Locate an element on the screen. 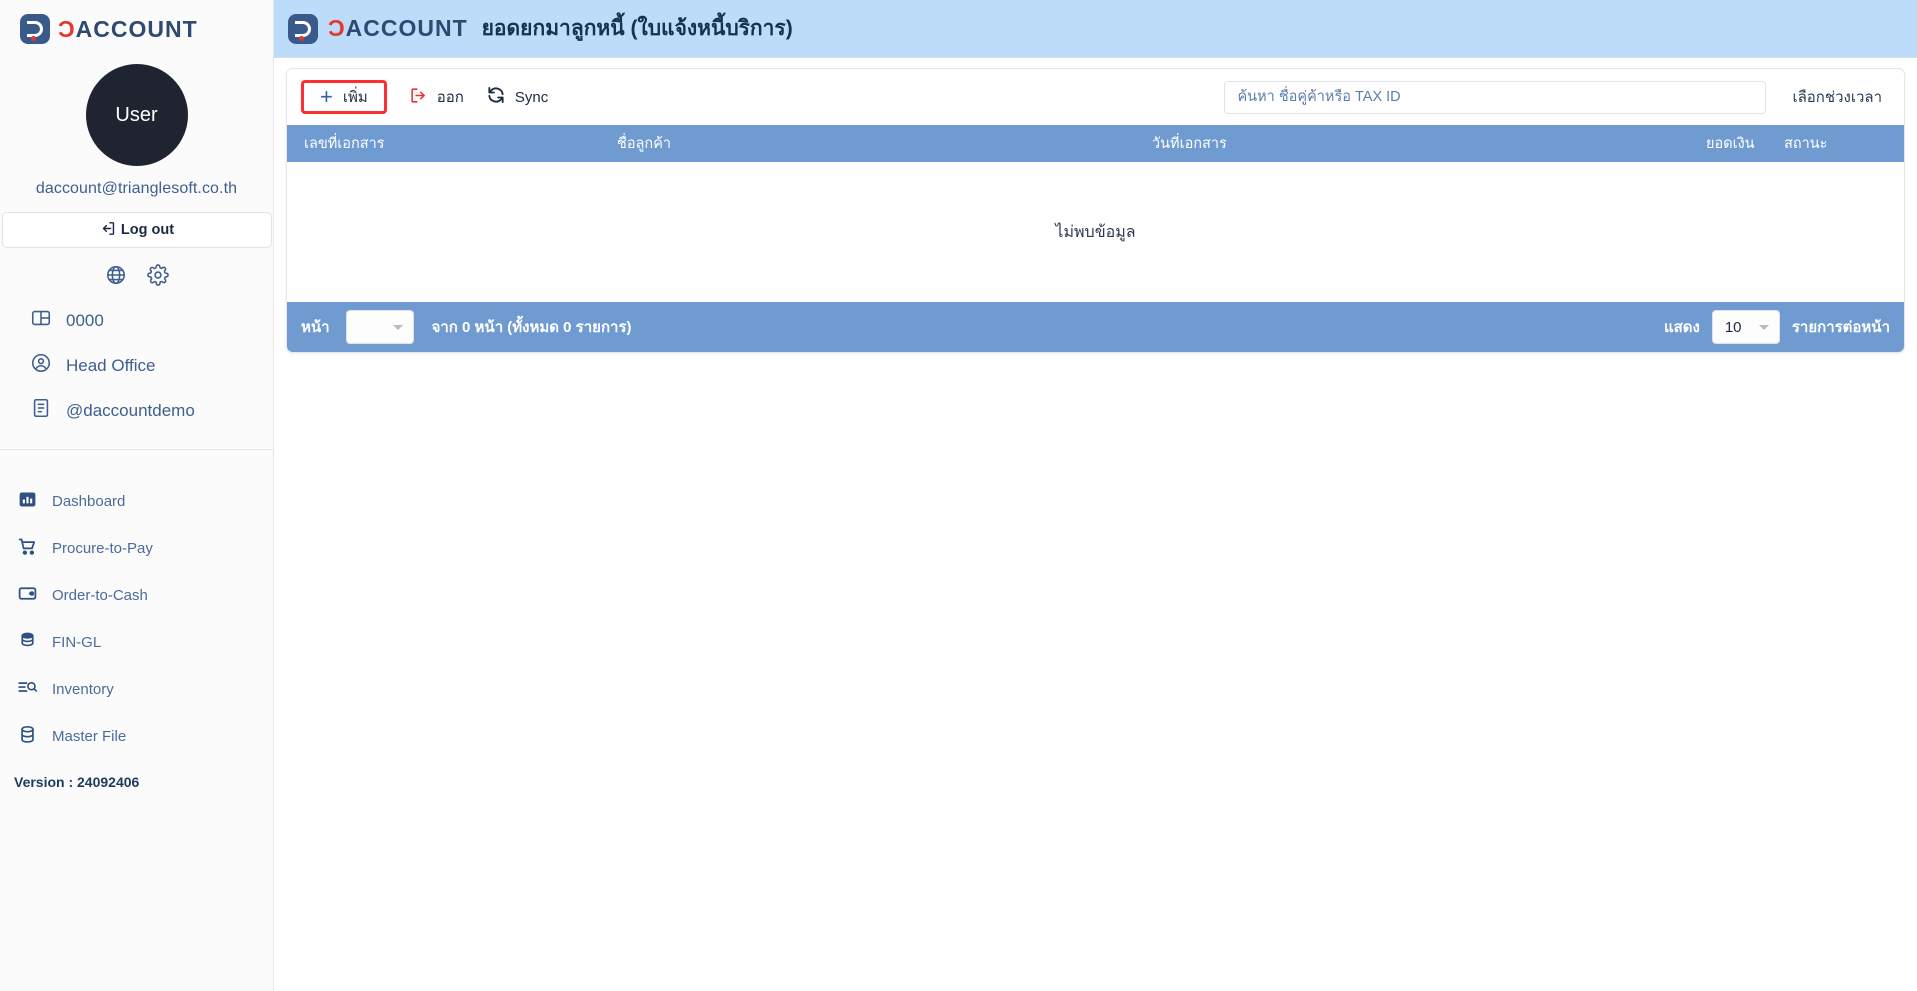  quick-icon-row is located at coordinates (136, 272).